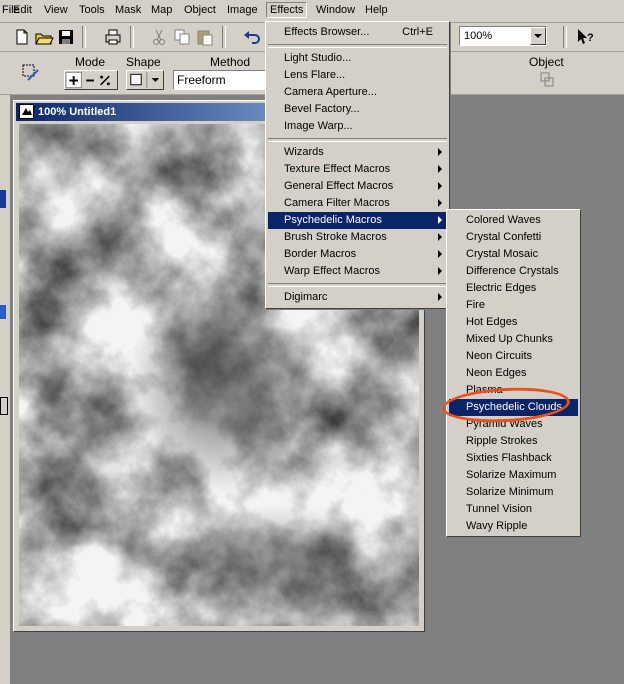 This screenshot has height=684, width=624. What do you see at coordinates (5, 389) in the screenshot?
I see `toolbox-strip` at bounding box center [5, 389].